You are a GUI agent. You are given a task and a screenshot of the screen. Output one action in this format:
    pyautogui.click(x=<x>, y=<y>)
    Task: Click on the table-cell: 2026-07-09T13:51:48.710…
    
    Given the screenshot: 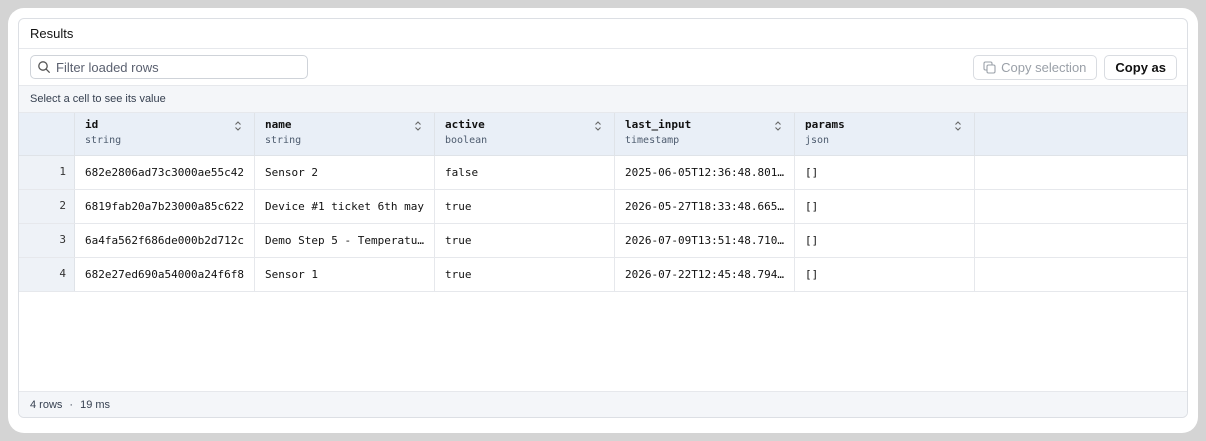 What is the action you would take?
    pyautogui.click(x=705, y=240)
    